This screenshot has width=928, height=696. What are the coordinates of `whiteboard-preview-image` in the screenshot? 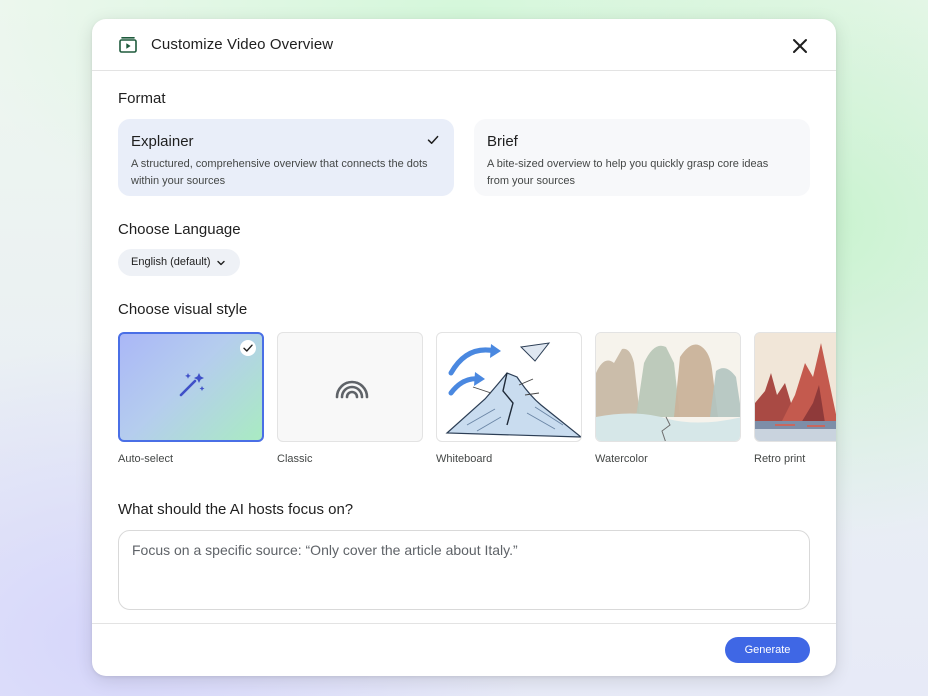 It's located at (513, 390).